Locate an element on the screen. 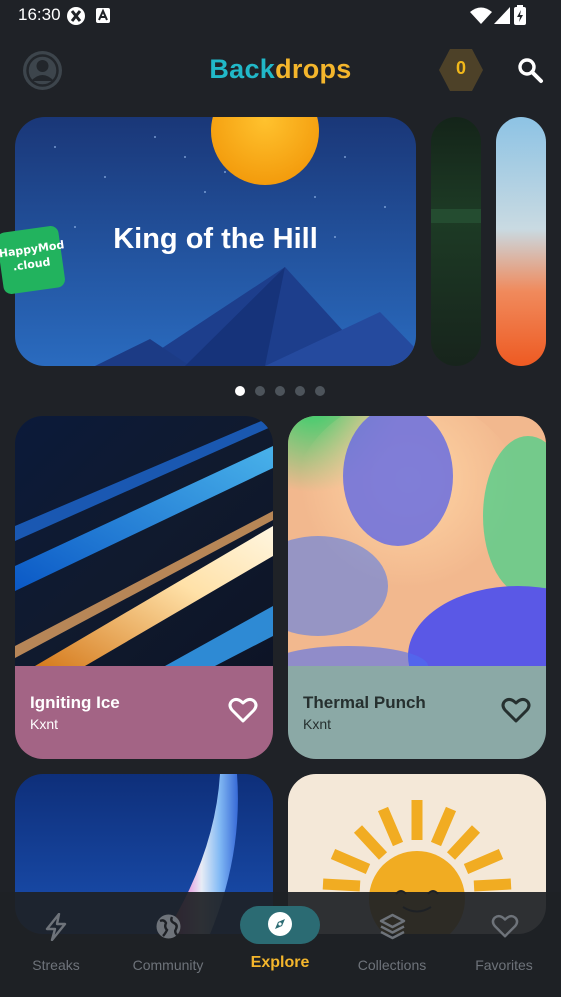 This screenshot has width=561, height=997. a-notification-icon is located at coordinates (103, 15).